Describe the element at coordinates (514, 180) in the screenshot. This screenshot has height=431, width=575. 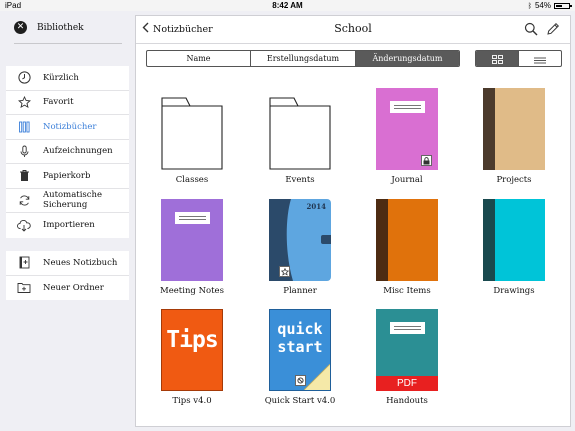
I see `item-name: Projects` at that location.